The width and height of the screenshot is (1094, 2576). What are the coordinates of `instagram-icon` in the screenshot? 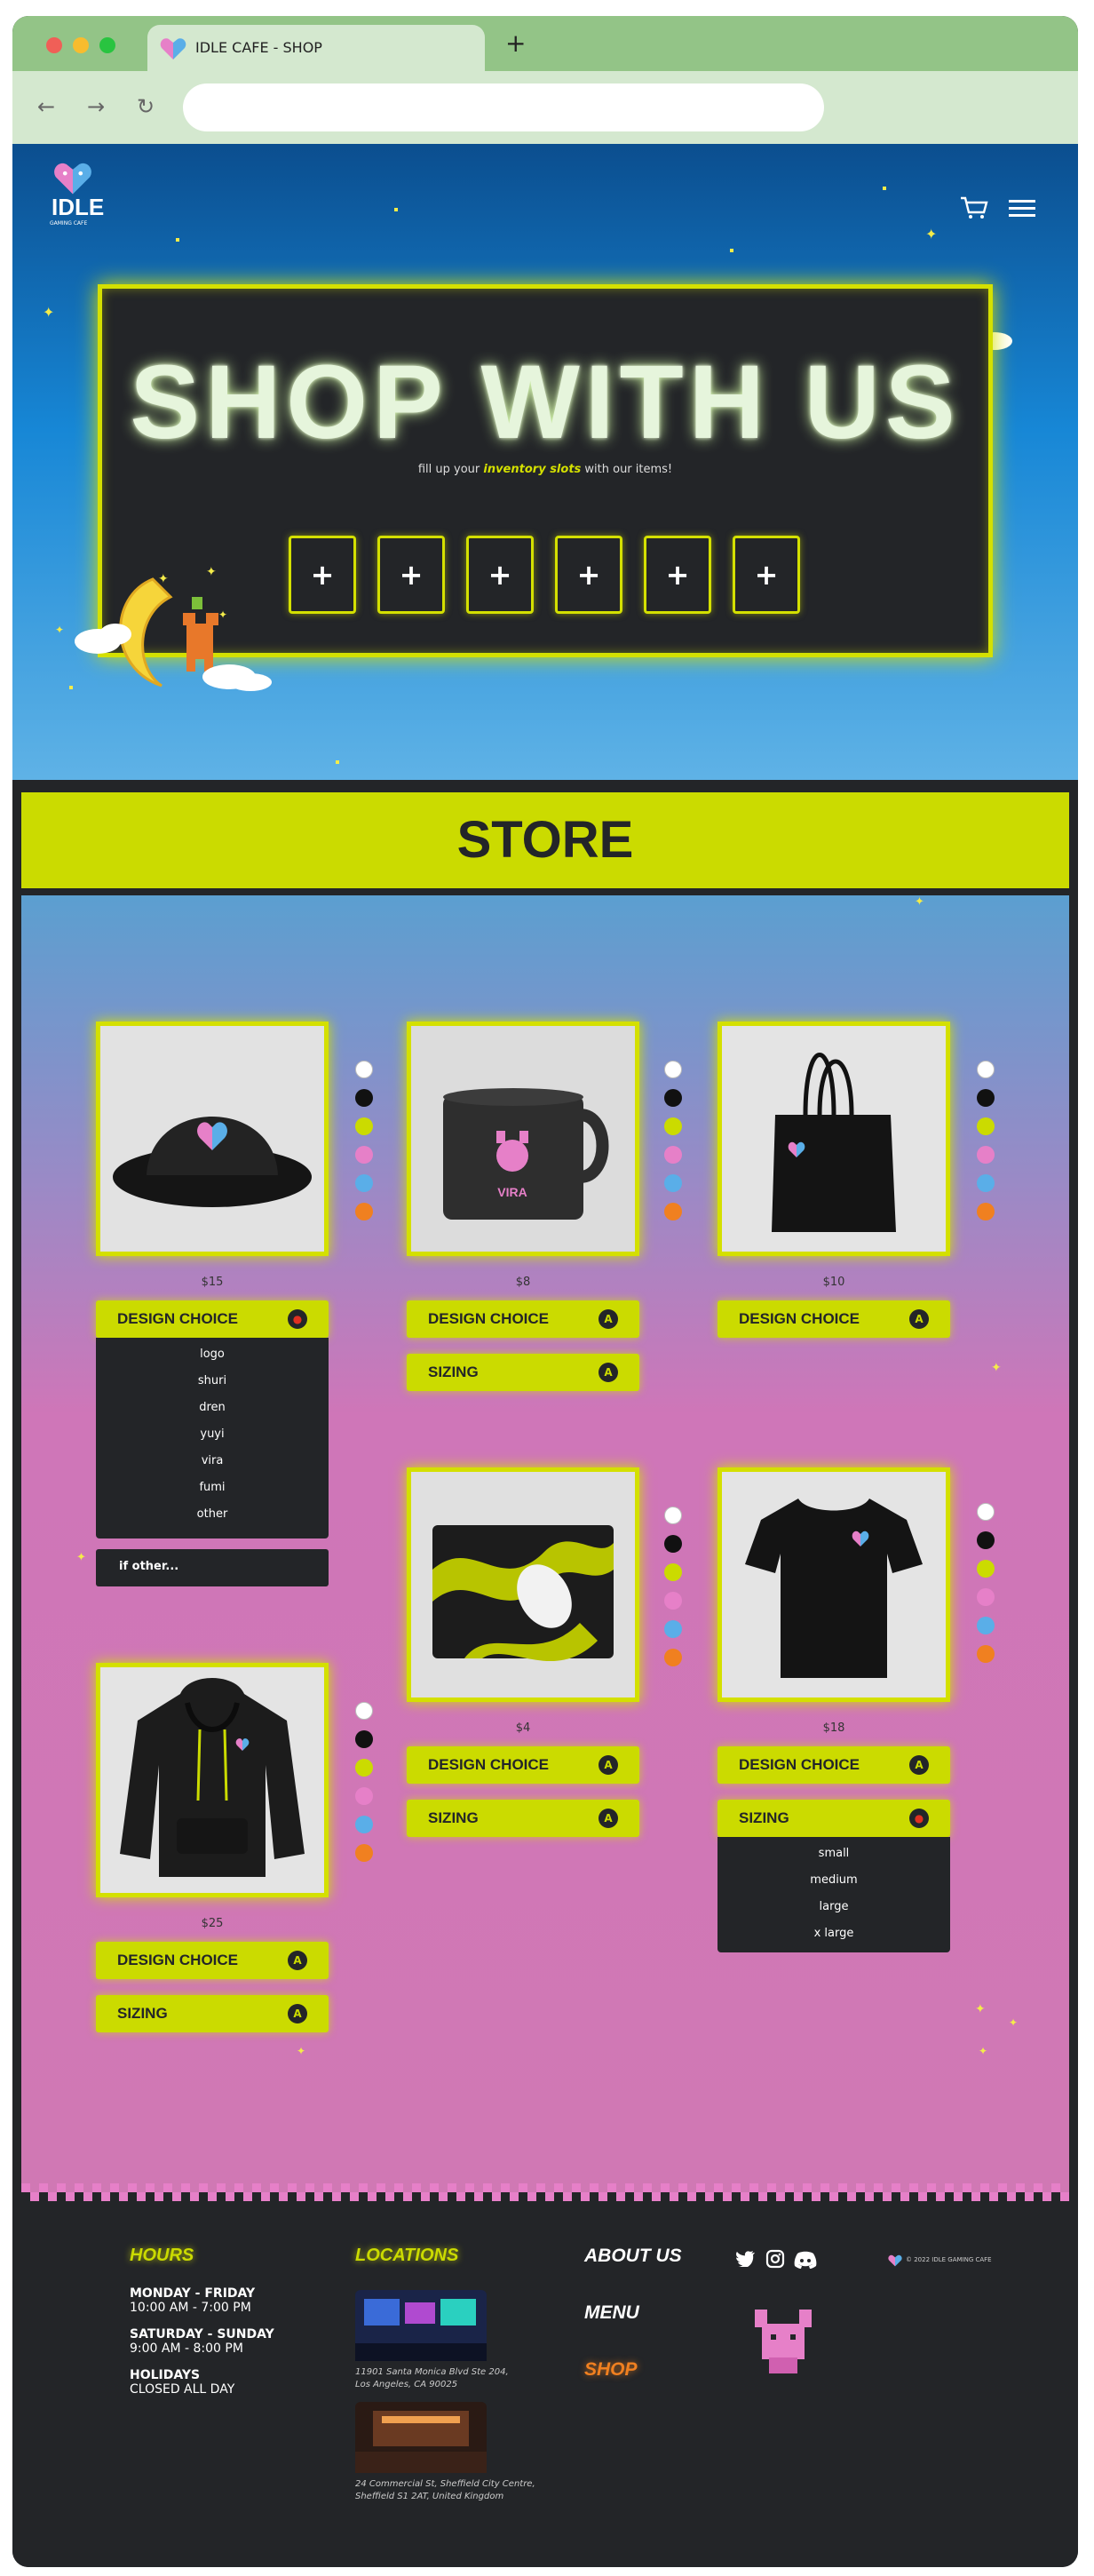 It's located at (775, 2259).